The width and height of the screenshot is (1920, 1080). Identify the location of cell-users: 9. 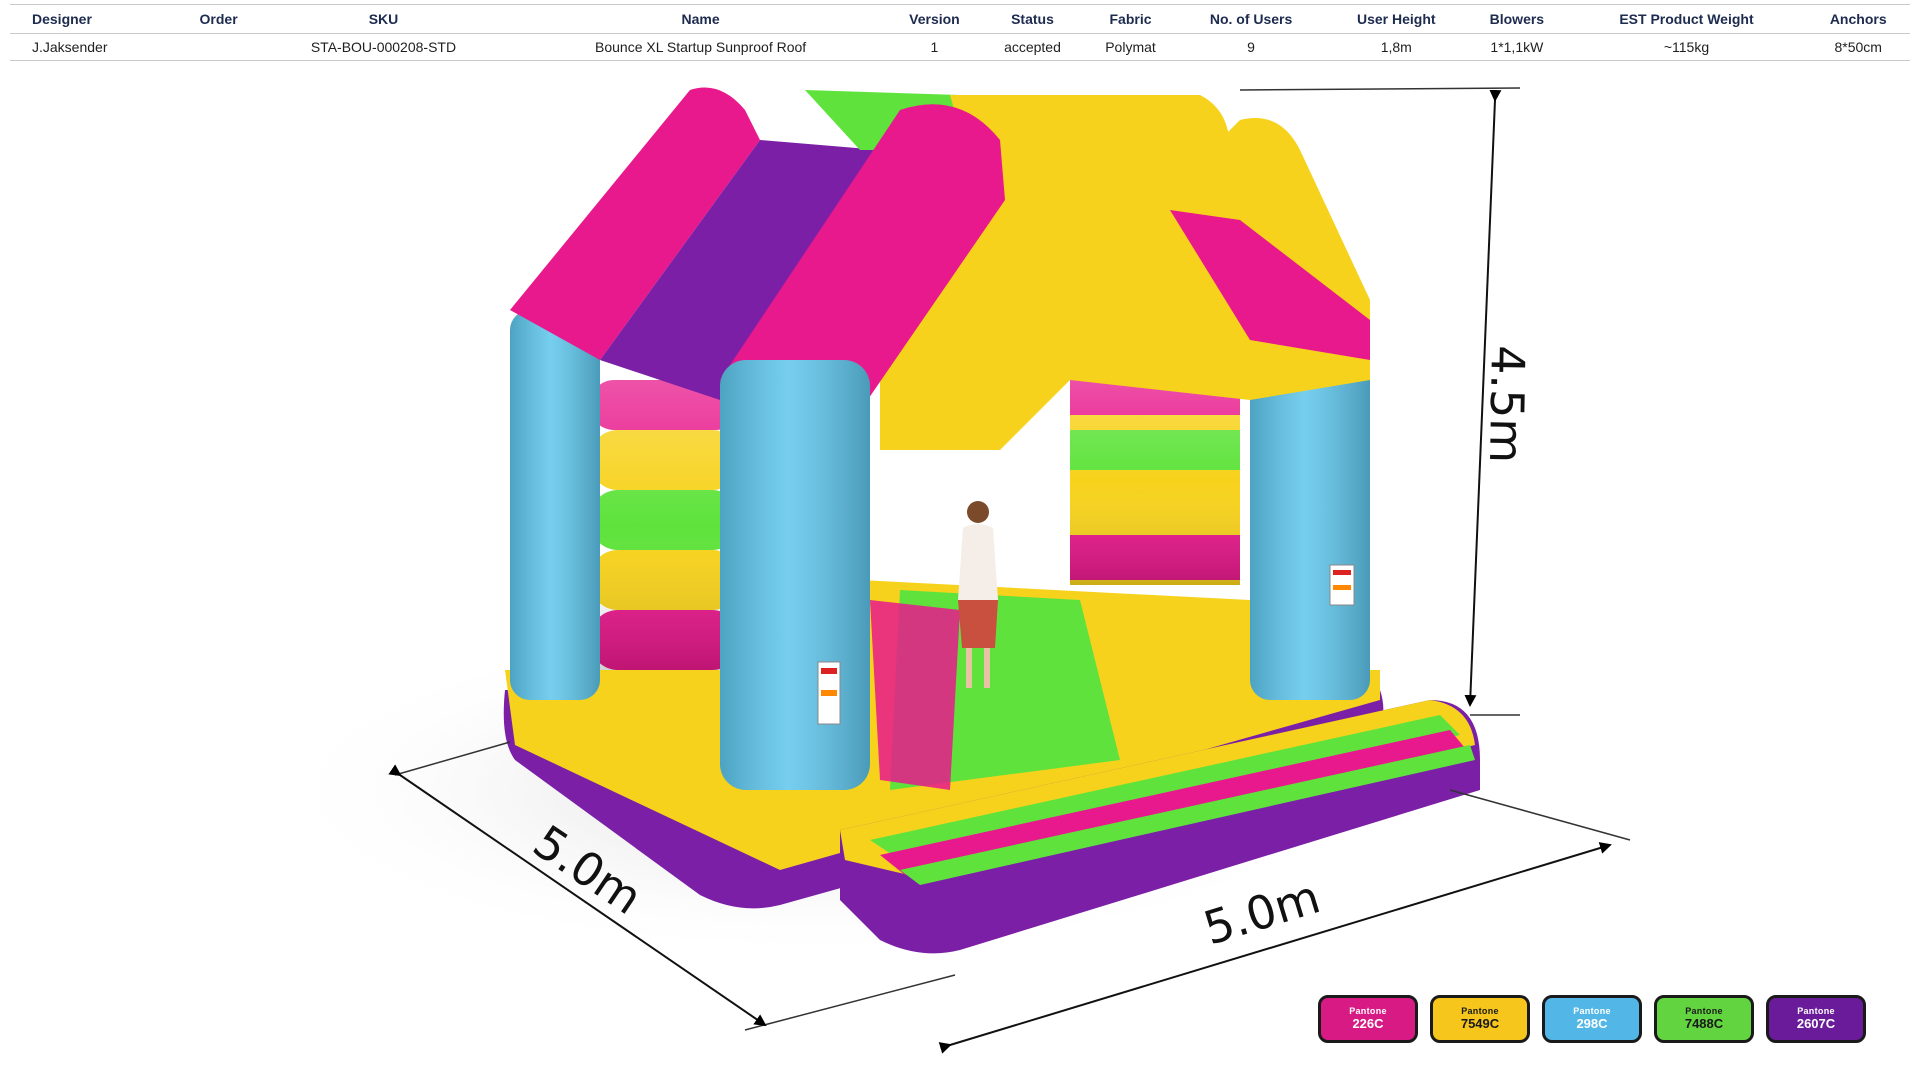
(1251, 47).